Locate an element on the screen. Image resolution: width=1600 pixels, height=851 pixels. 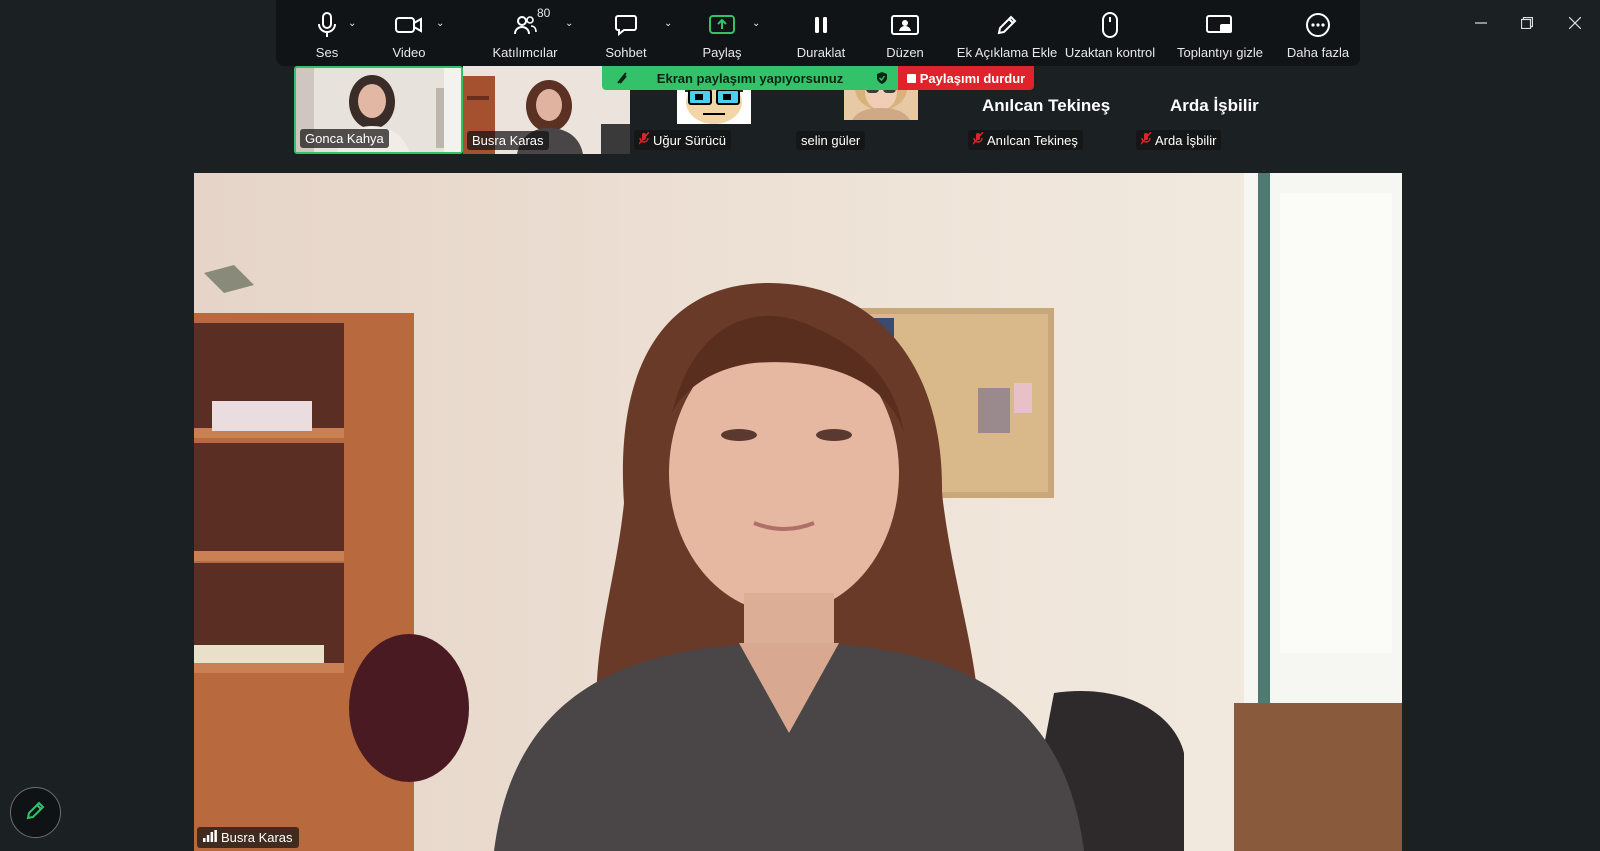
hide-meeting-button: Toplantıyı gizle is located at coordinates (1220, 33).